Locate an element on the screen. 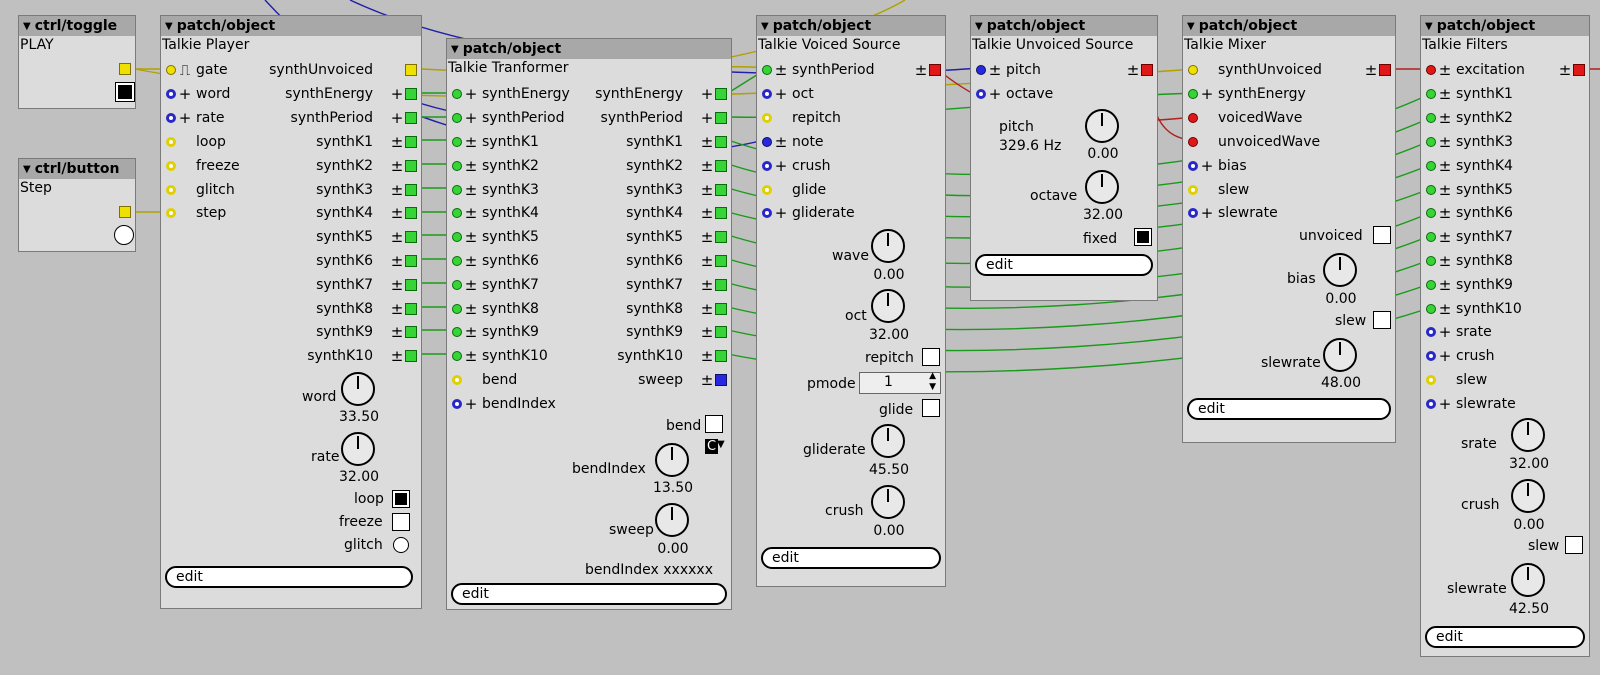 The height and width of the screenshot is (675, 1600). toggle-object: ▼ ctrl/toggle PLAY is located at coordinates (77, 62).